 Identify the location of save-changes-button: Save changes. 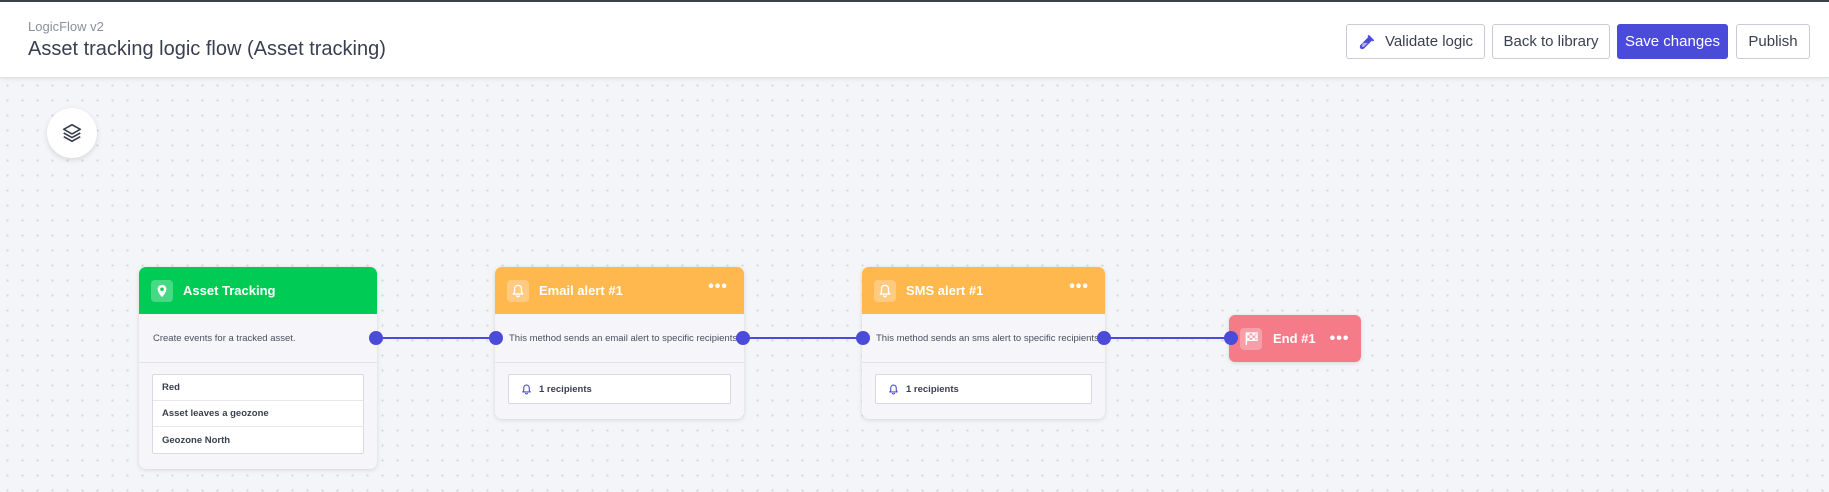
(1672, 41).